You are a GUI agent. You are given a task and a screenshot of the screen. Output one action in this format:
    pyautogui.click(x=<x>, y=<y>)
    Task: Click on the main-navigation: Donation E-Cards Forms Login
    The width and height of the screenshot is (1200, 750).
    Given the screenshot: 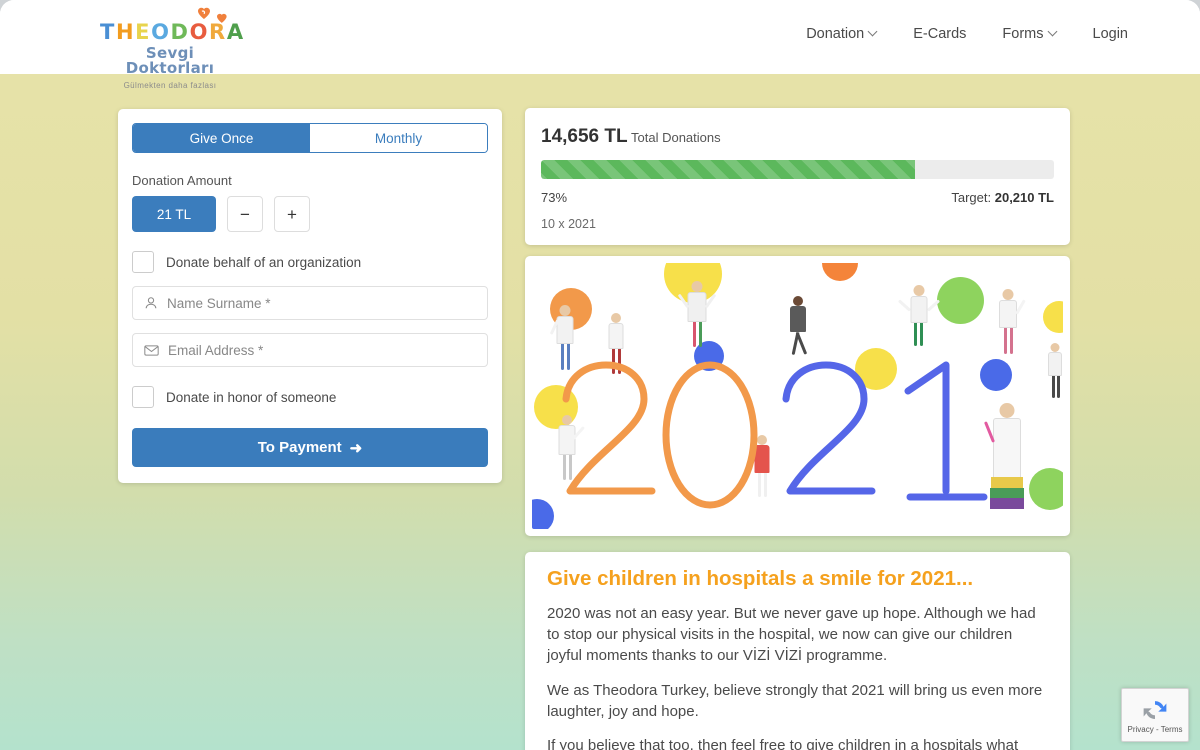 What is the action you would take?
    pyautogui.click(x=967, y=34)
    